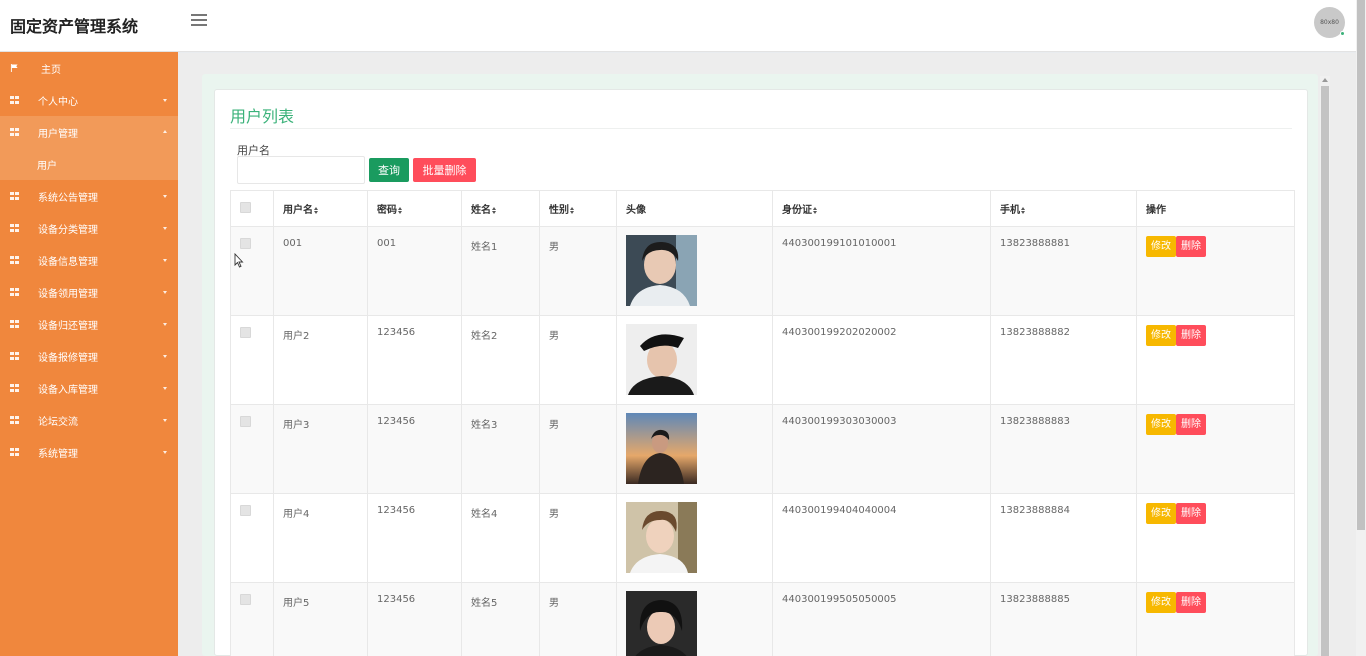  What do you see at coordinates (89, 388) in the screenshot?
I see `sidebar-item-equipment-stock-in: 设备入库管理` at bounding box center [89, 388].